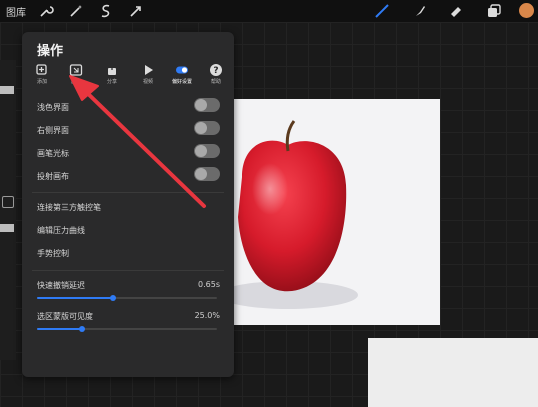 The image size is (538, 407). What do you see at coordinates (76, 11) in the screenshot?
I see `magic-wand-icon` at bounding box center [76, 11].